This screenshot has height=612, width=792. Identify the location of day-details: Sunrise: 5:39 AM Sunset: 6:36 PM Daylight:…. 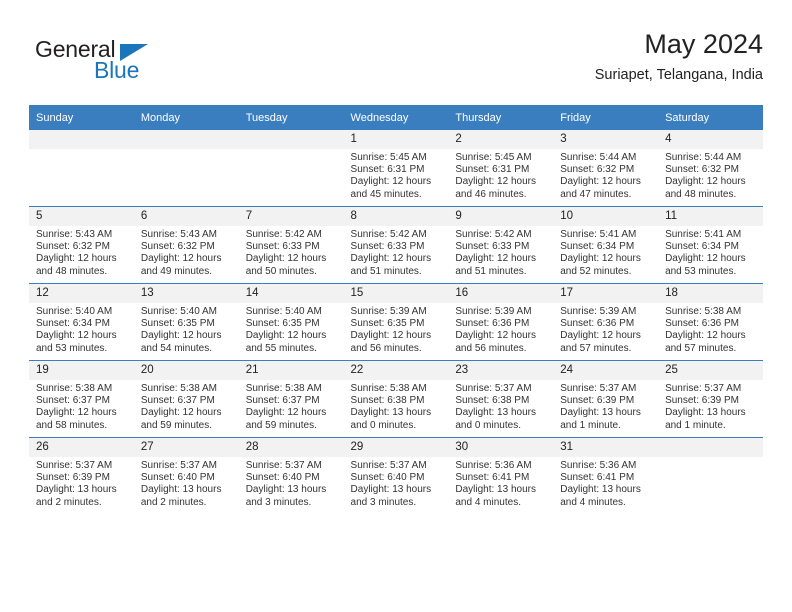
(605, 329).